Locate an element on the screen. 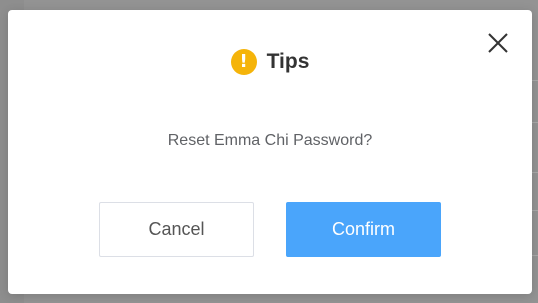 This screenshot has width=538, height=303. dialog-message: Reset Emma Chi Password? is located at coordinates (270, 140).